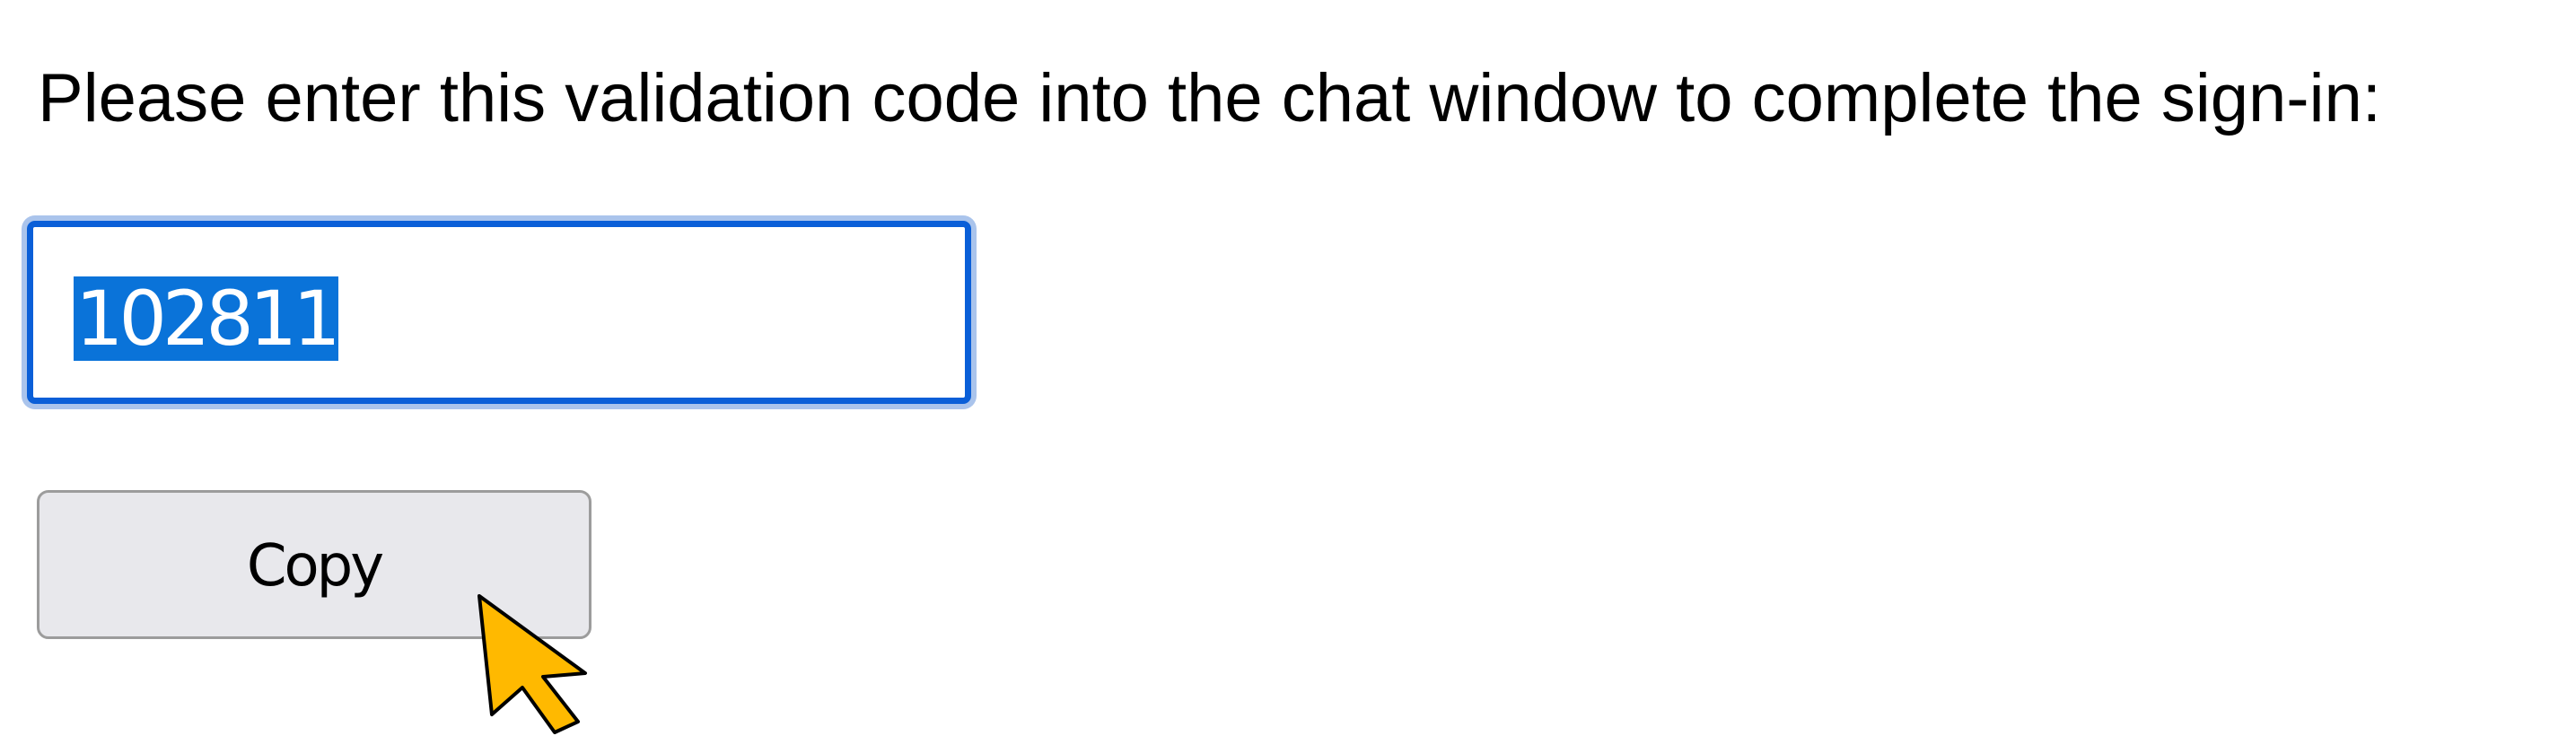 The image size is (2576, 736). What do you see at coordinates (207, 318) in the screenshot?
I see `validation-code-value: 102811` at bounding box center [207, 318].